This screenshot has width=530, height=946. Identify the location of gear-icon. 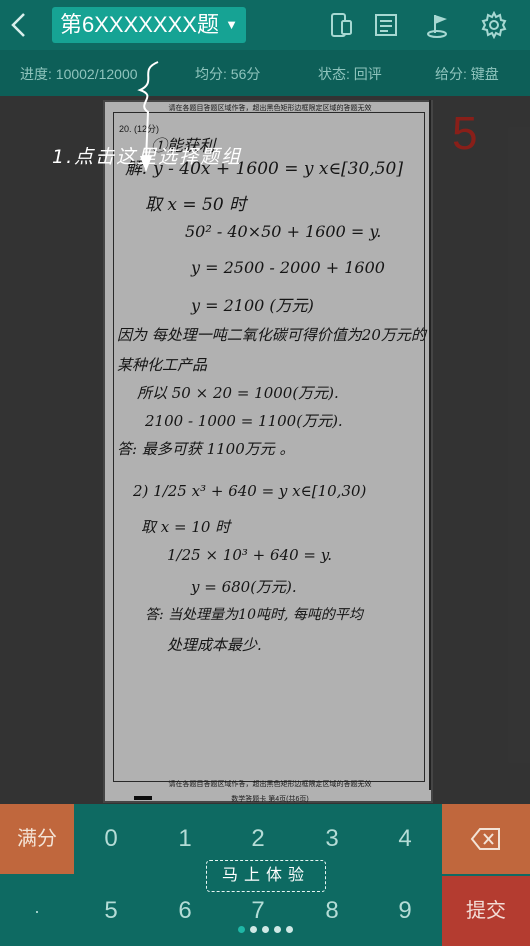
(494, 25).